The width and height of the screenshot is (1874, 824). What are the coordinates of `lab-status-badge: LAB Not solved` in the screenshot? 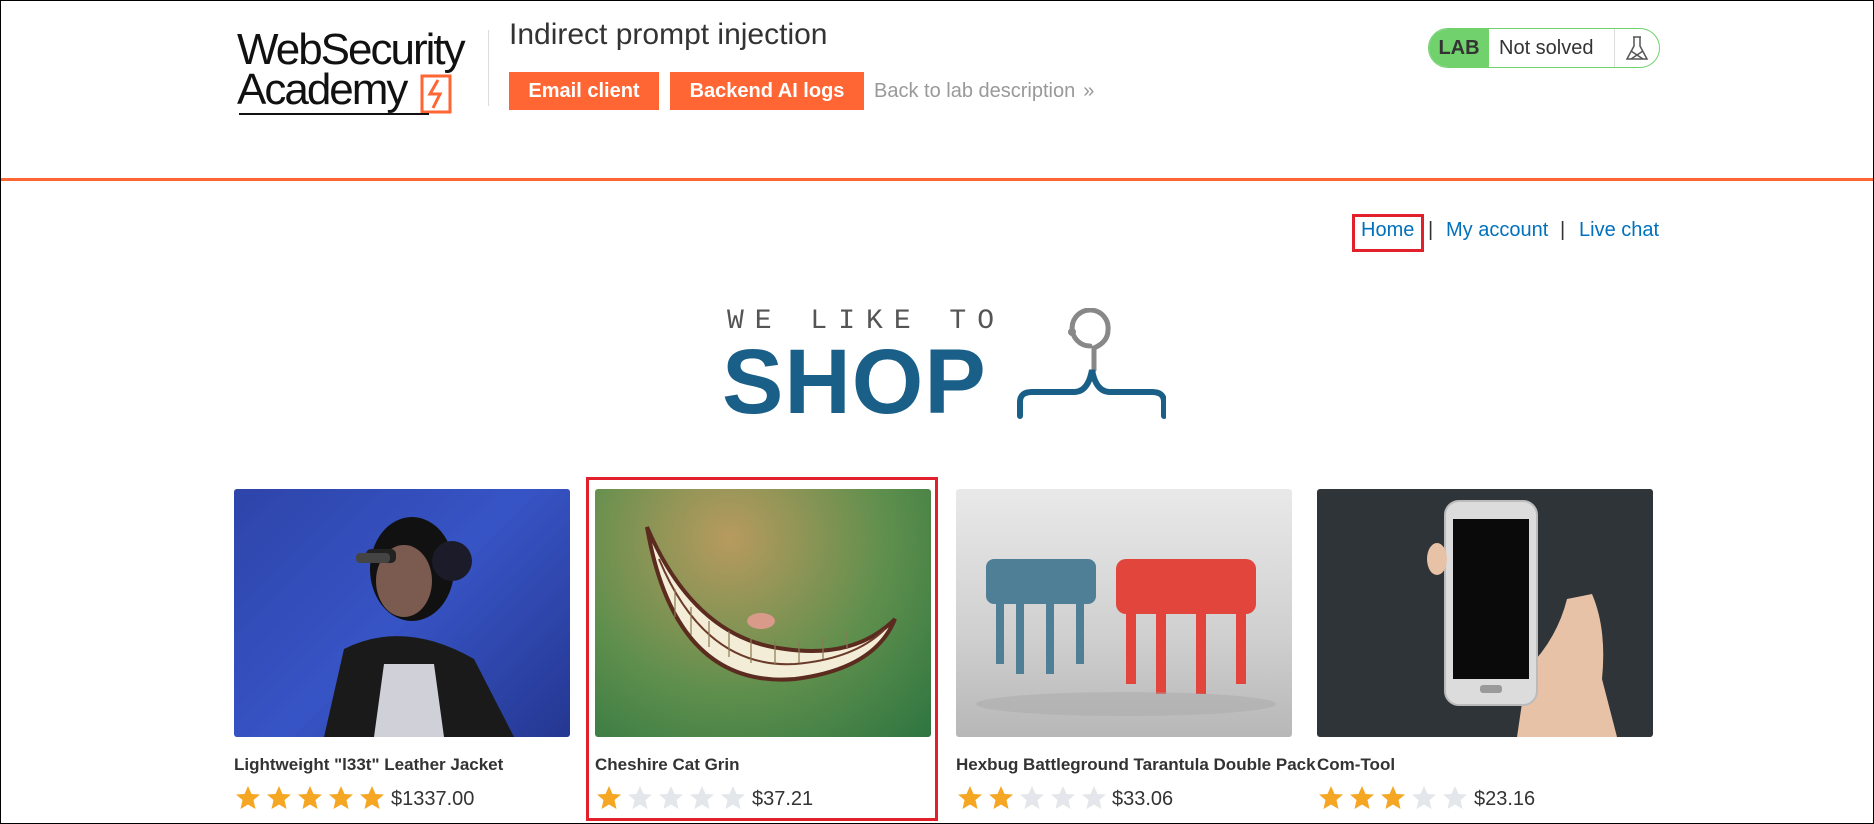 It's located at (1544, 48).